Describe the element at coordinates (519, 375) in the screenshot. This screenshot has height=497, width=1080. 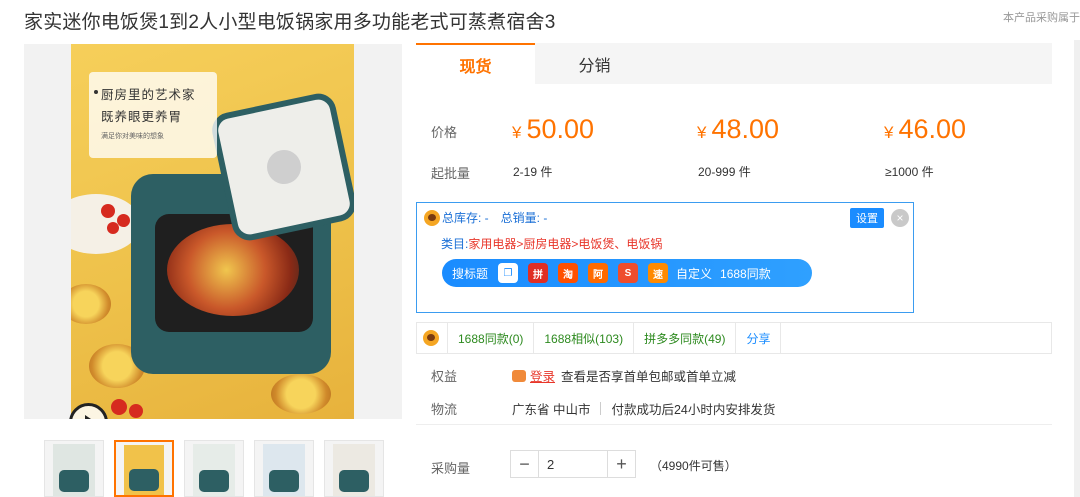
I see `benefit-icon` at that location.